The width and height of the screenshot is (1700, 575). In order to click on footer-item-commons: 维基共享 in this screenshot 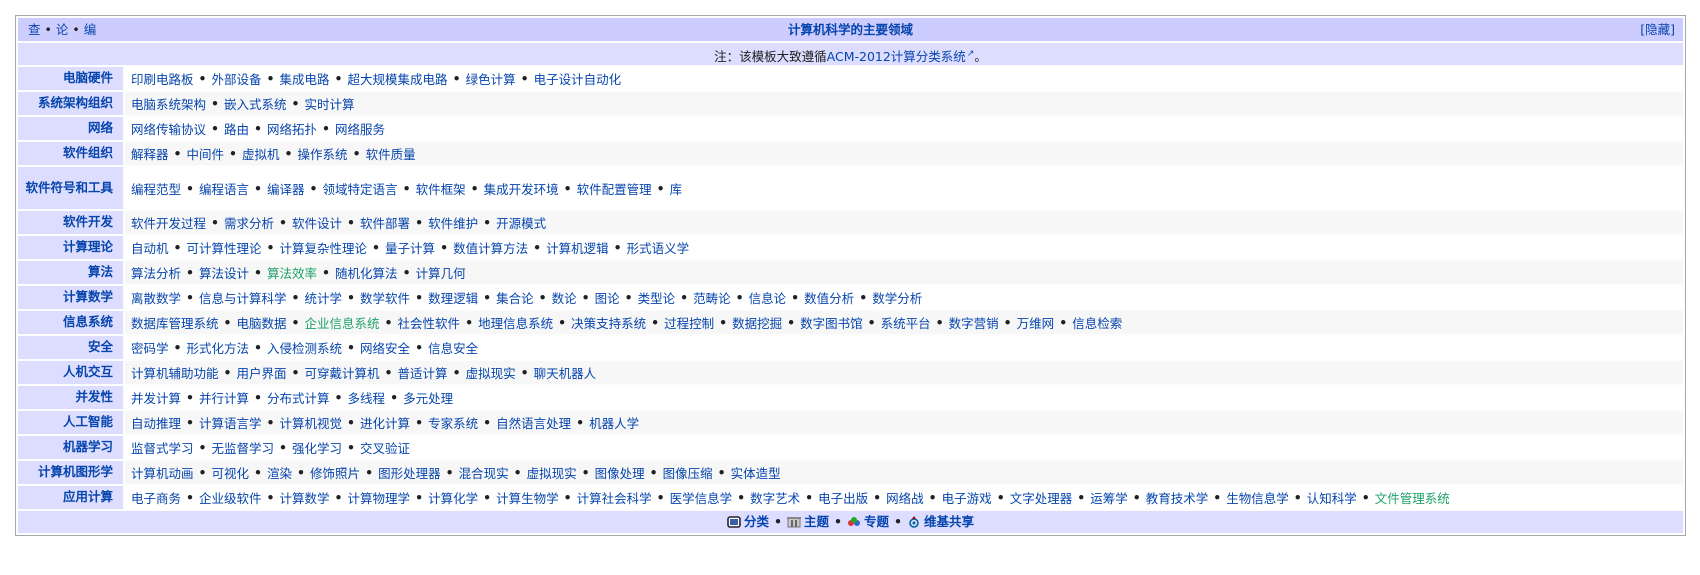, I will do `click(940, 522)`.